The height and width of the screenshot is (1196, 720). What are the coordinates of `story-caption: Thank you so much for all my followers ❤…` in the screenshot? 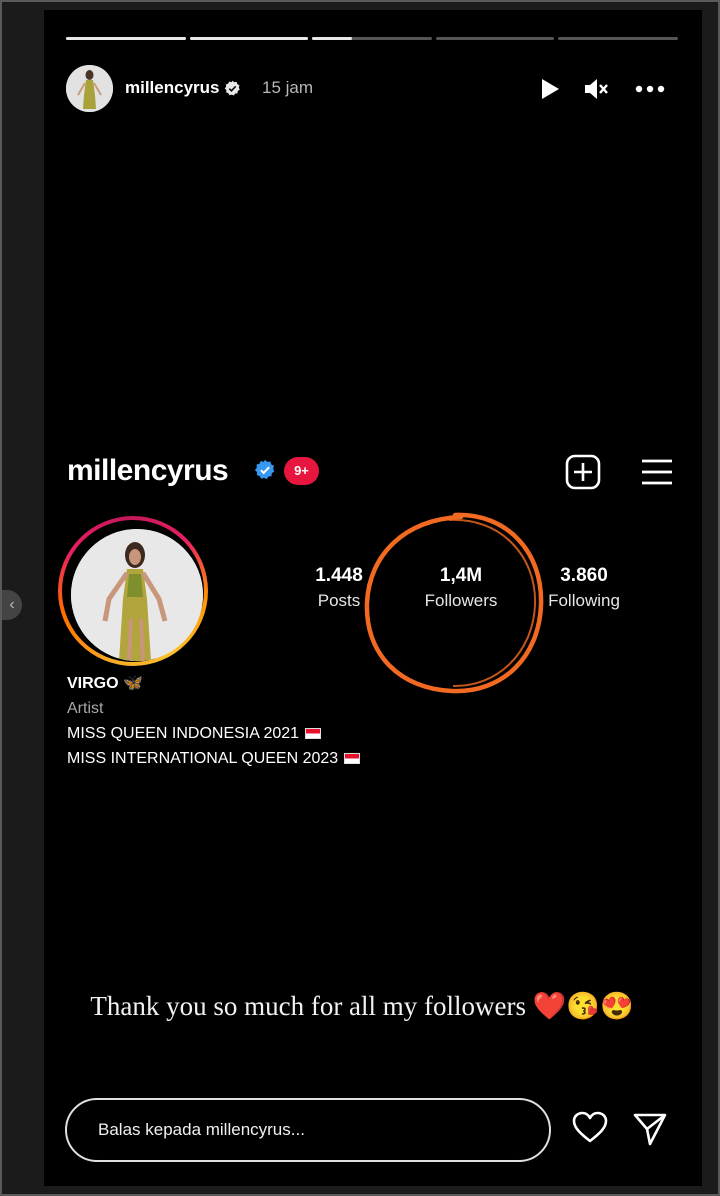 It's located at (362, 1006).